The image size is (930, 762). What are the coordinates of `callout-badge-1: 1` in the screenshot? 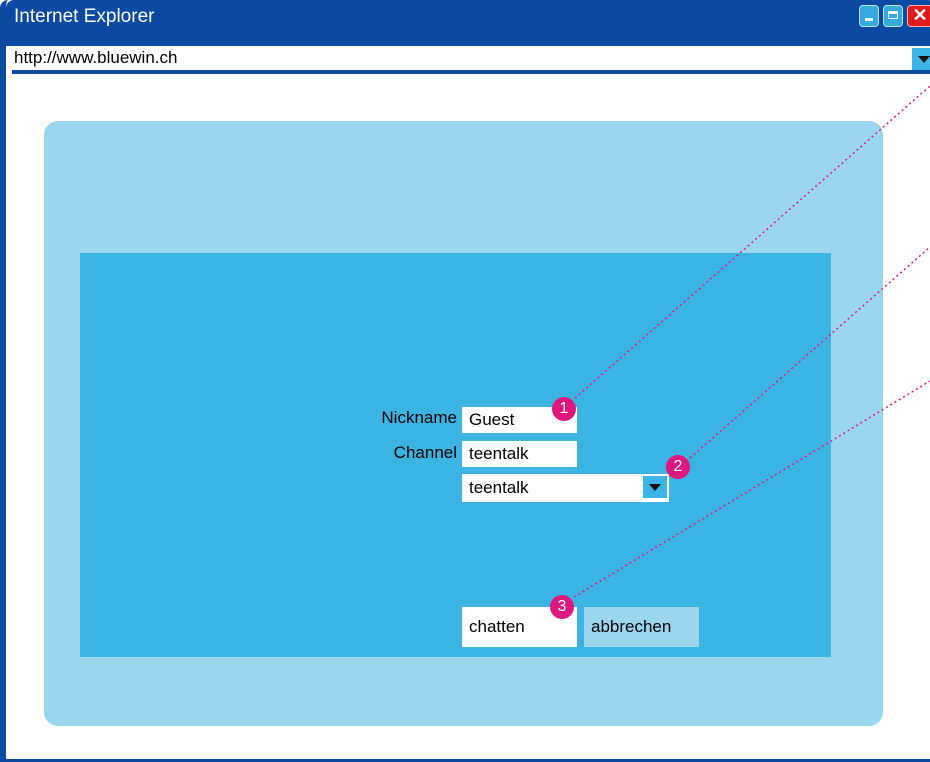 It's located at (564, 409).